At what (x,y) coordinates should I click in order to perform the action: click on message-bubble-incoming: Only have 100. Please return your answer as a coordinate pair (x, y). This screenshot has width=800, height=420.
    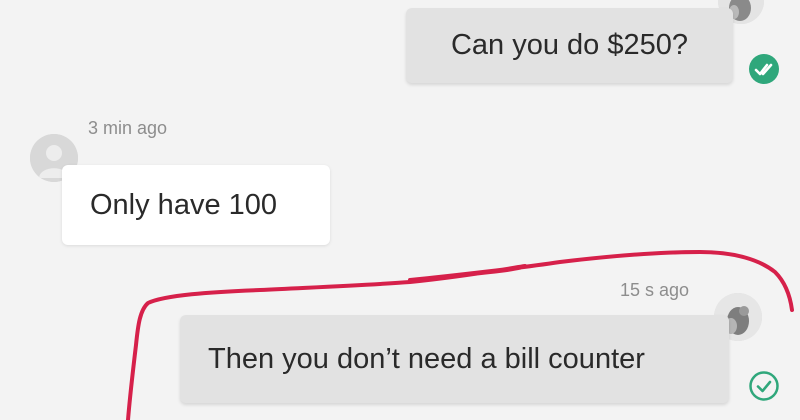
    Looking at the image, I should click on (196, 205).